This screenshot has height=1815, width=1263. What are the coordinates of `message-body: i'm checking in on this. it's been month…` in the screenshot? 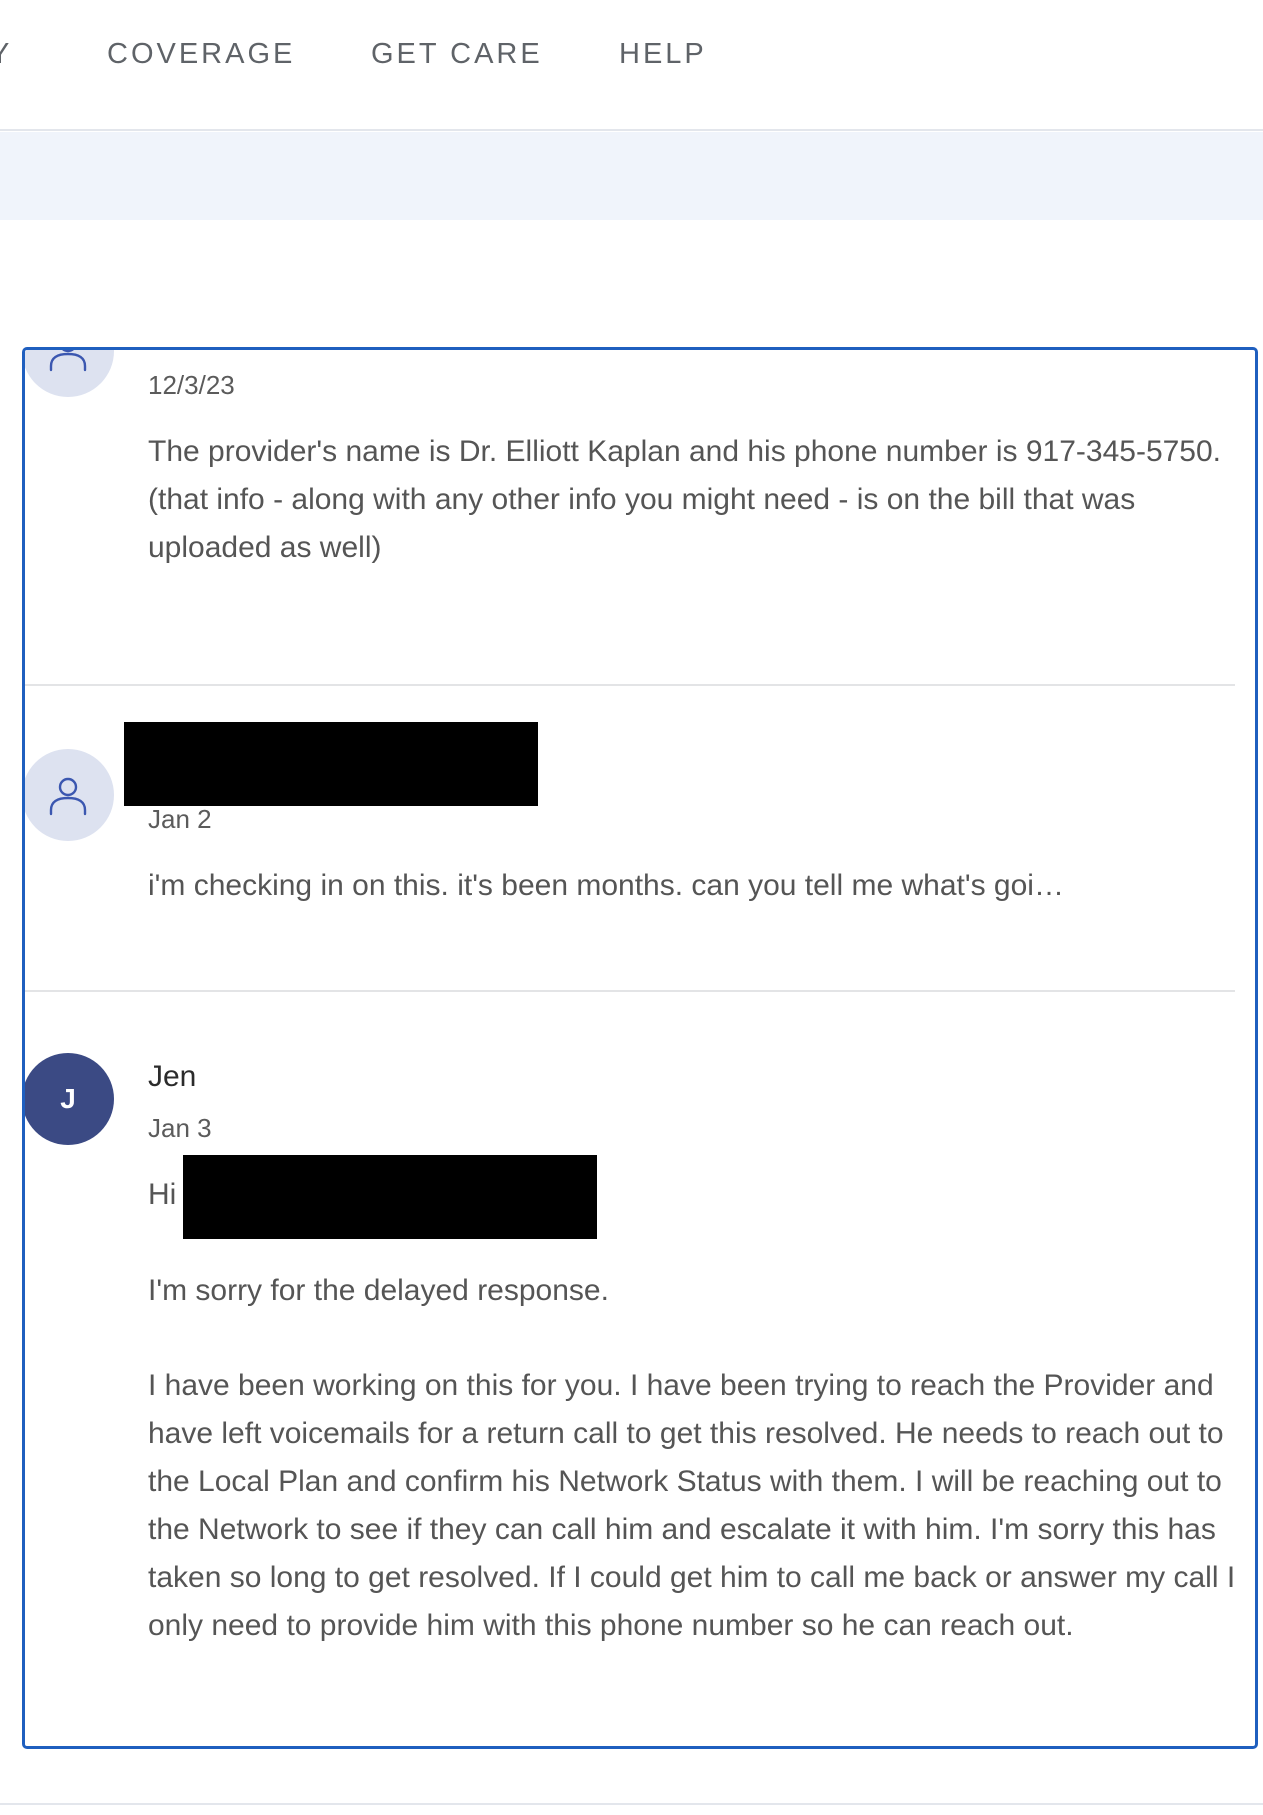 It's located at (606, 885).